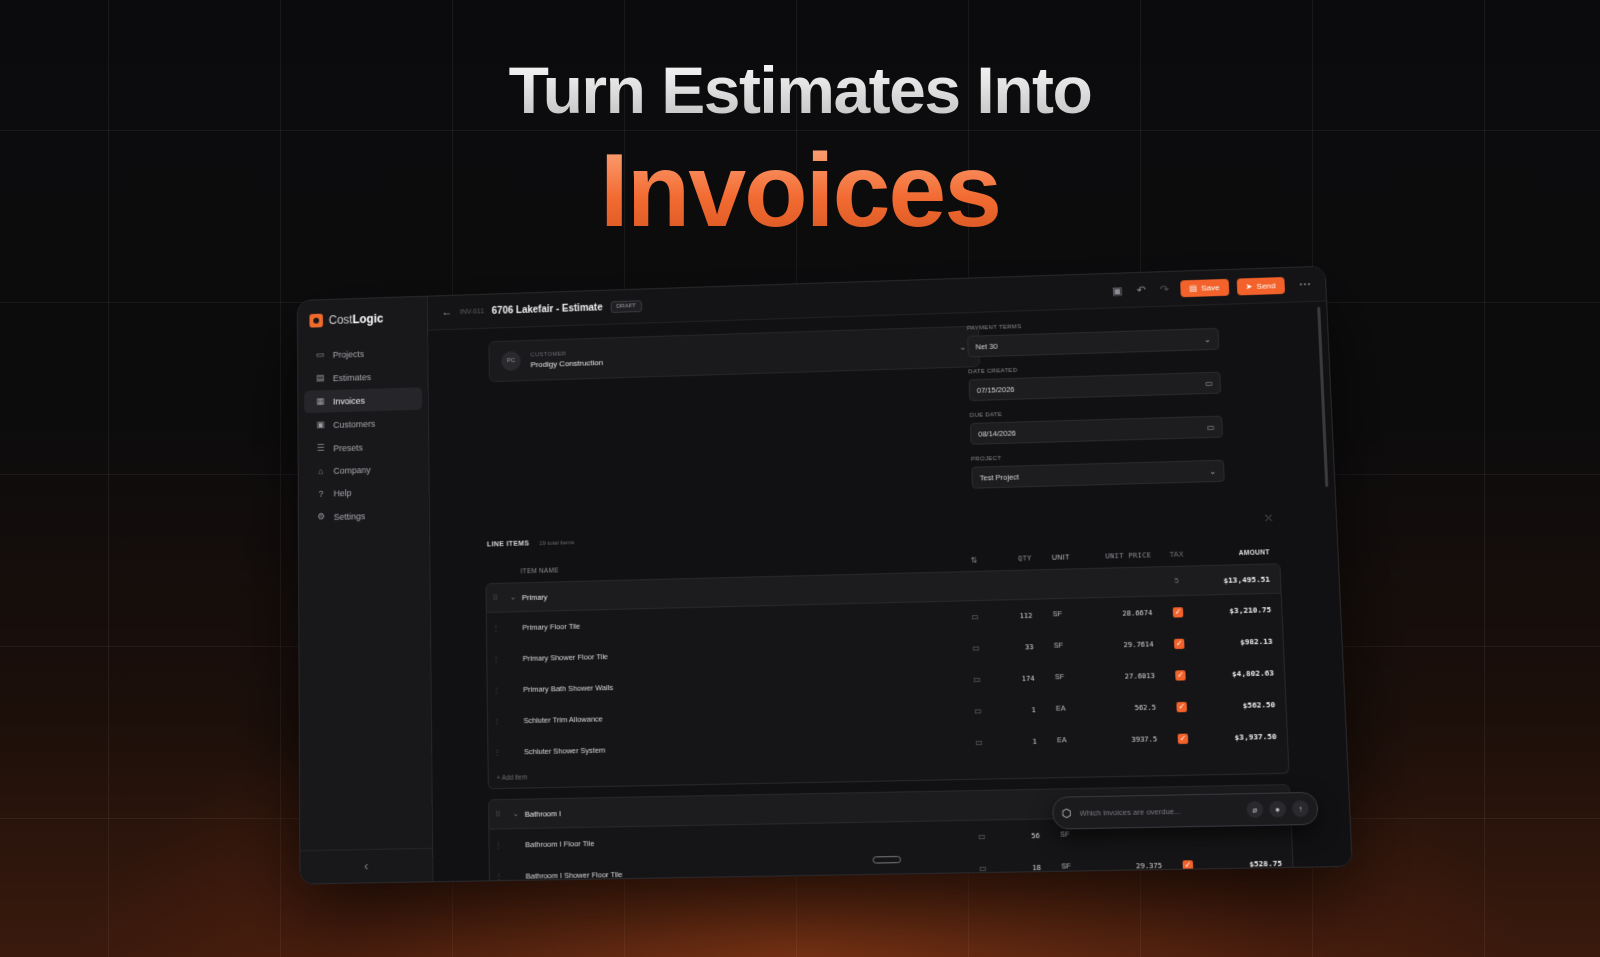  I want to click on item-name: Schluter Shower System, so click(744, 747).